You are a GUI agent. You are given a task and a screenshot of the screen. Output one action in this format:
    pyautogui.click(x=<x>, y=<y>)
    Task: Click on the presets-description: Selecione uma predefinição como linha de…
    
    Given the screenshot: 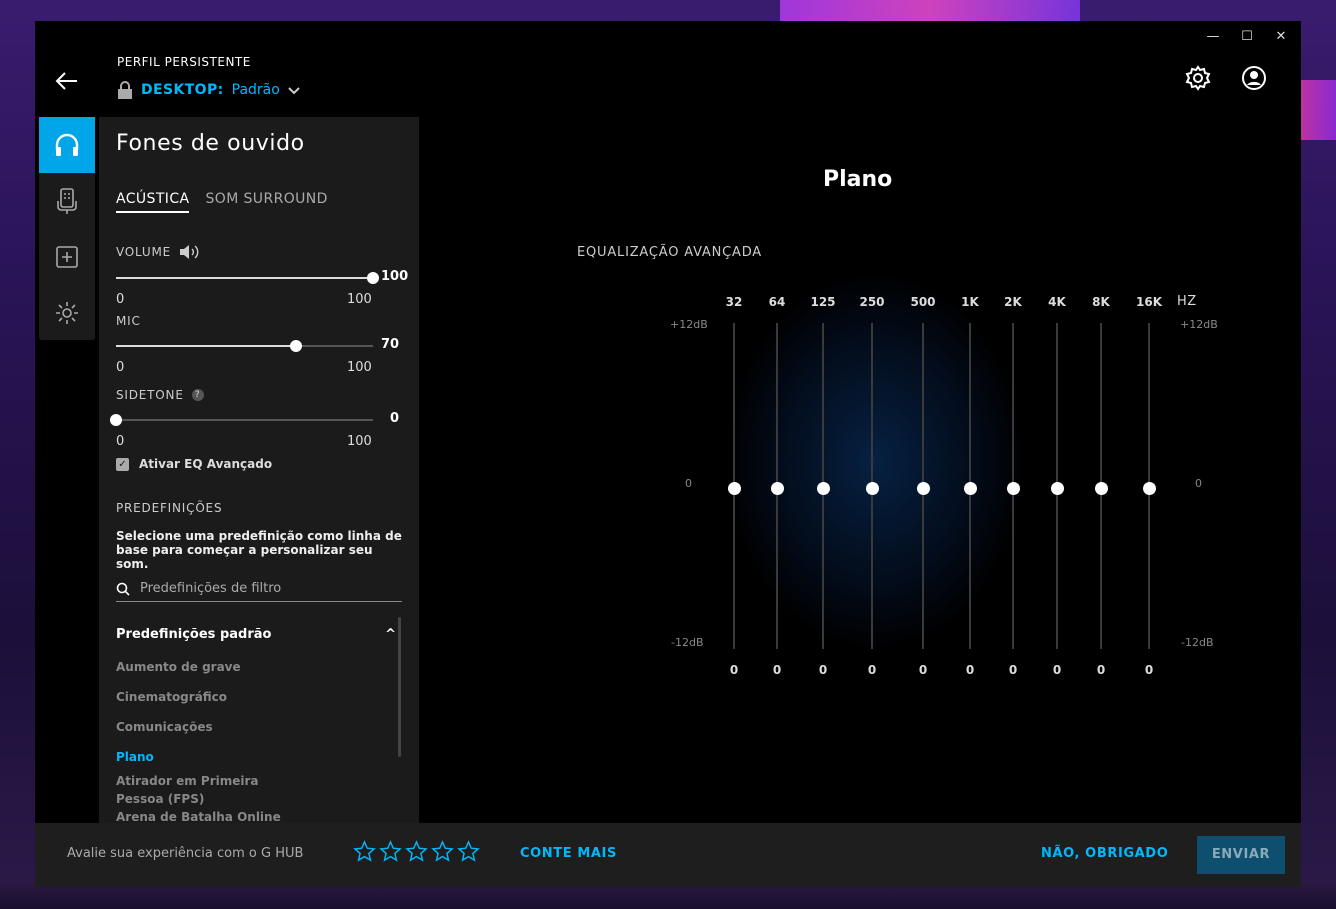 What is the action you would take?
    pyautogui.click(x=259, y=550)
    